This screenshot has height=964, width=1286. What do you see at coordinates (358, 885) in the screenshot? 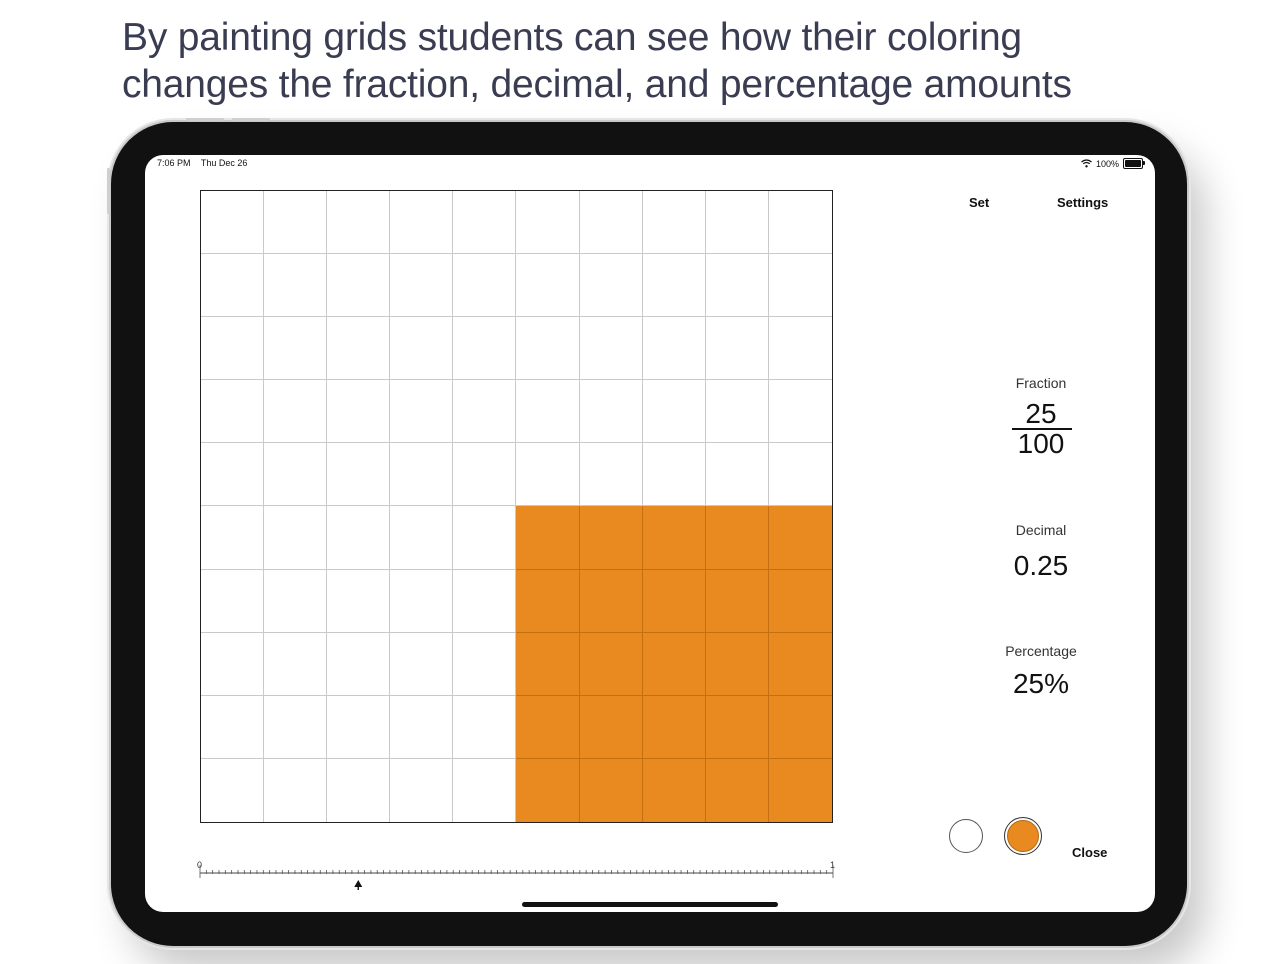
I see `slider-pointer-icon` at bounding box center [358, 885].